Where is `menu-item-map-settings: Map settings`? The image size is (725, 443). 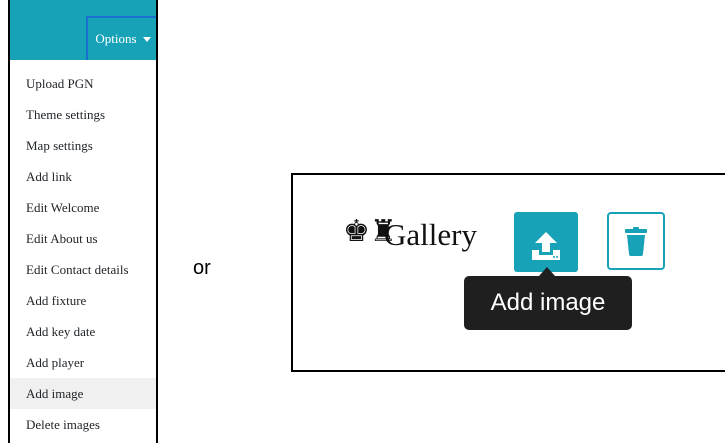 menu-item-map-settings: Map settings is located at coordinates (83, 145).